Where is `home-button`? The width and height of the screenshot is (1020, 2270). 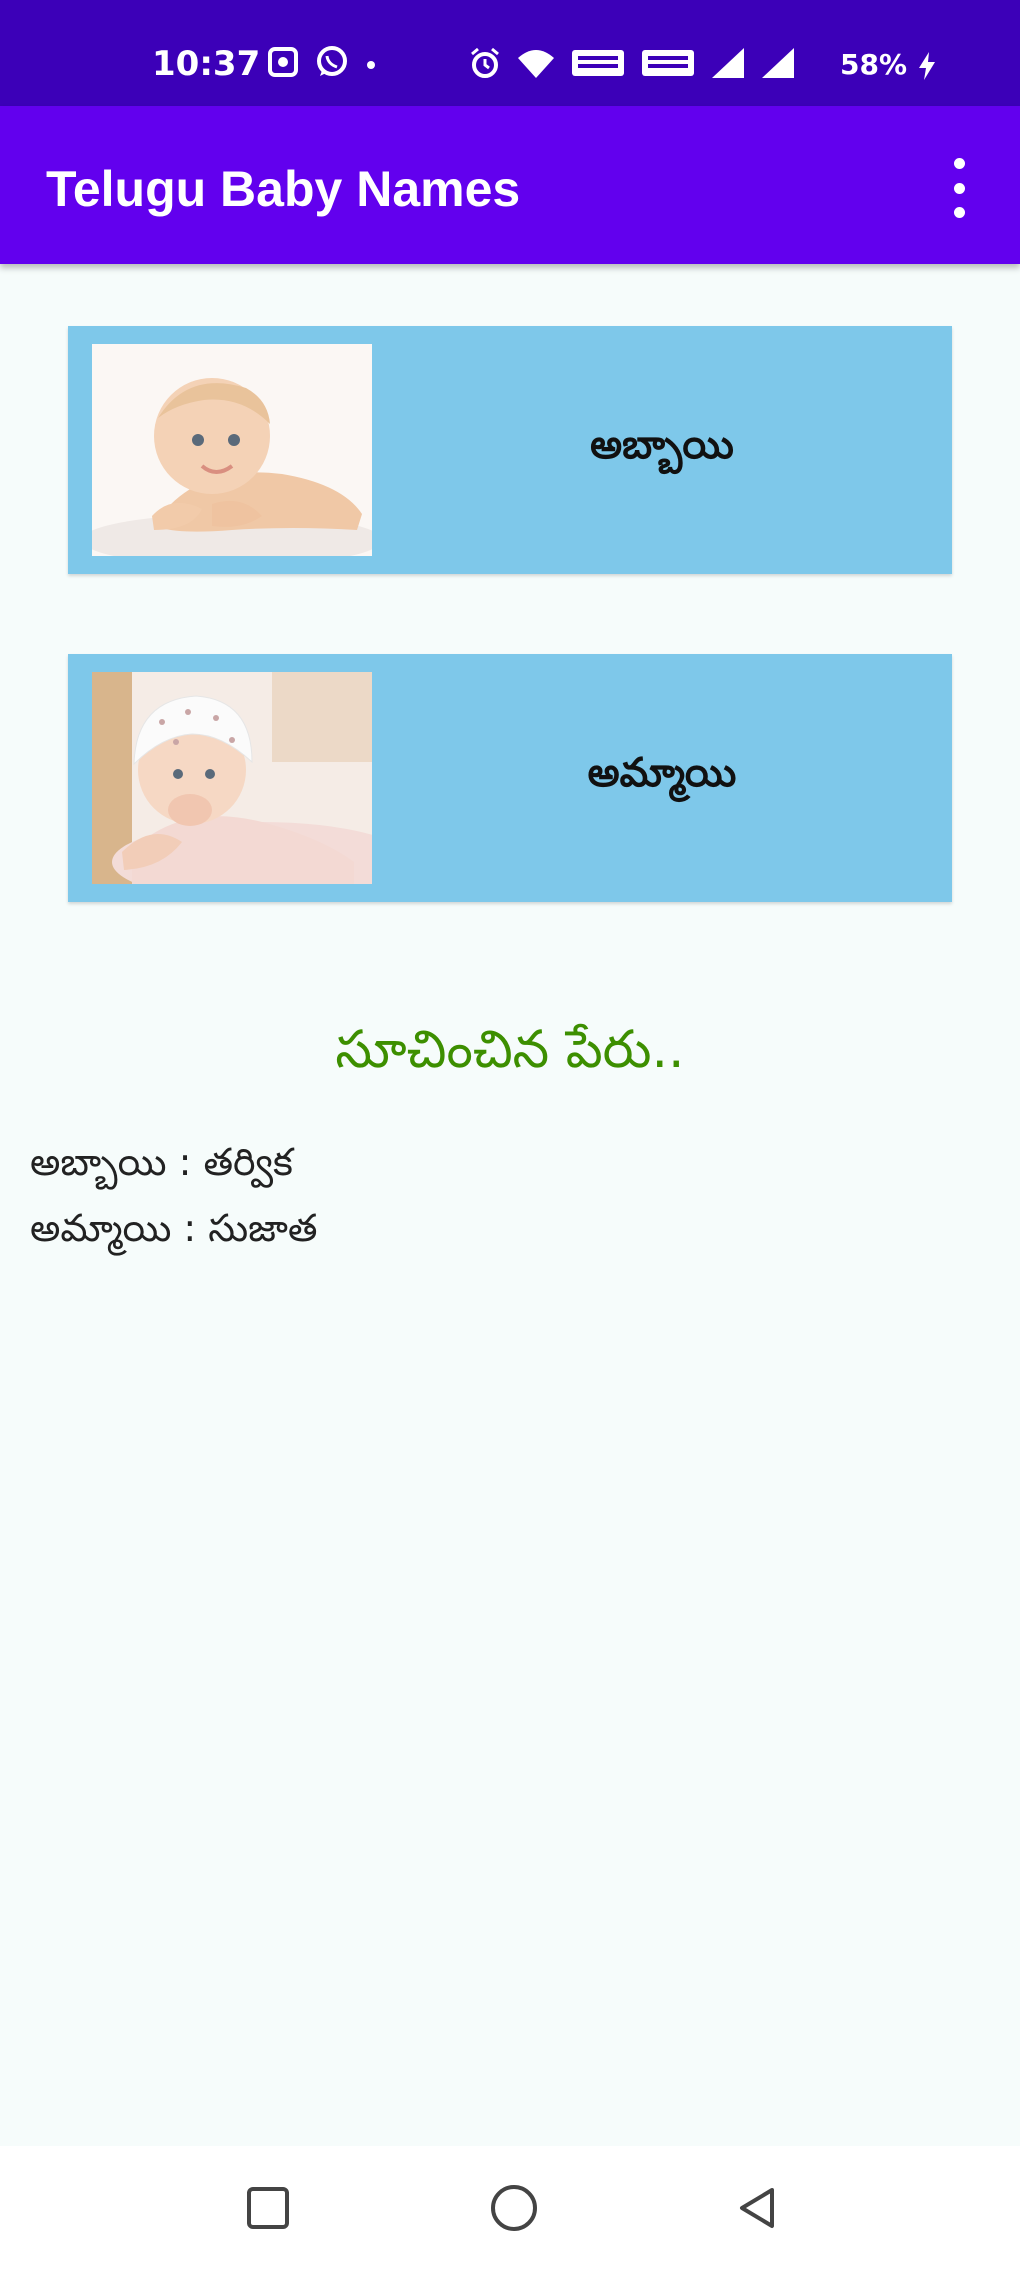 home-button is located at coordinates (514, 2208).